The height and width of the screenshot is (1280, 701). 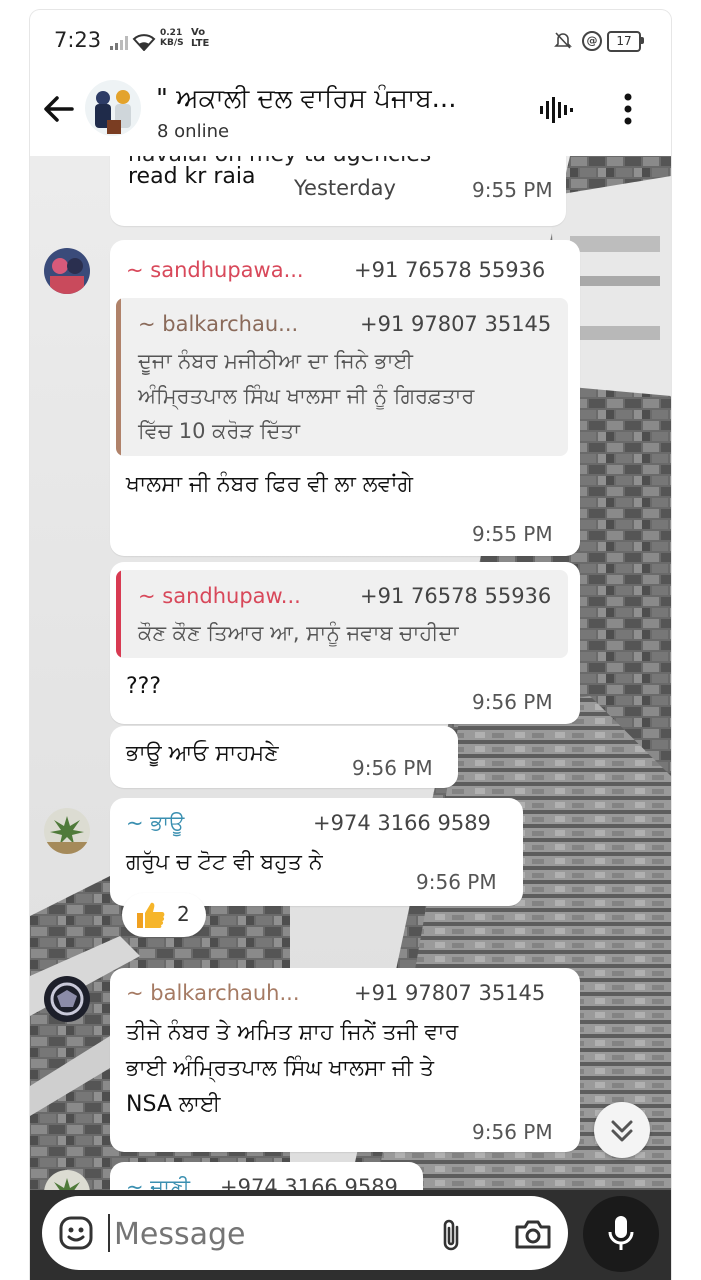 I want to click on group-avatar, so click(x=113, y=108).